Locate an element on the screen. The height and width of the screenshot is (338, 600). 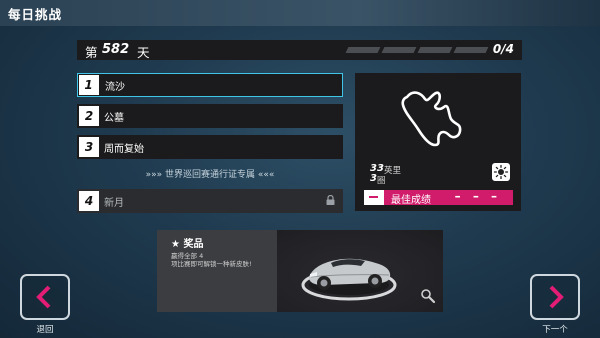
stage-number: 2 is located at coordinates (89, 116).